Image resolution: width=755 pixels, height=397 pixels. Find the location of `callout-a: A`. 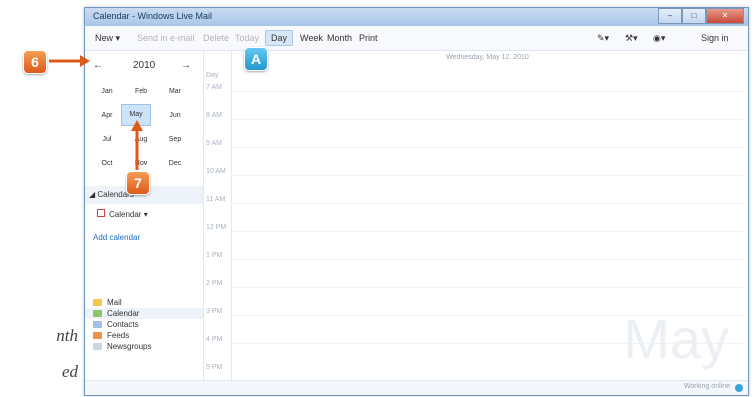

callout-a: A is located at coordinates (256, 59).